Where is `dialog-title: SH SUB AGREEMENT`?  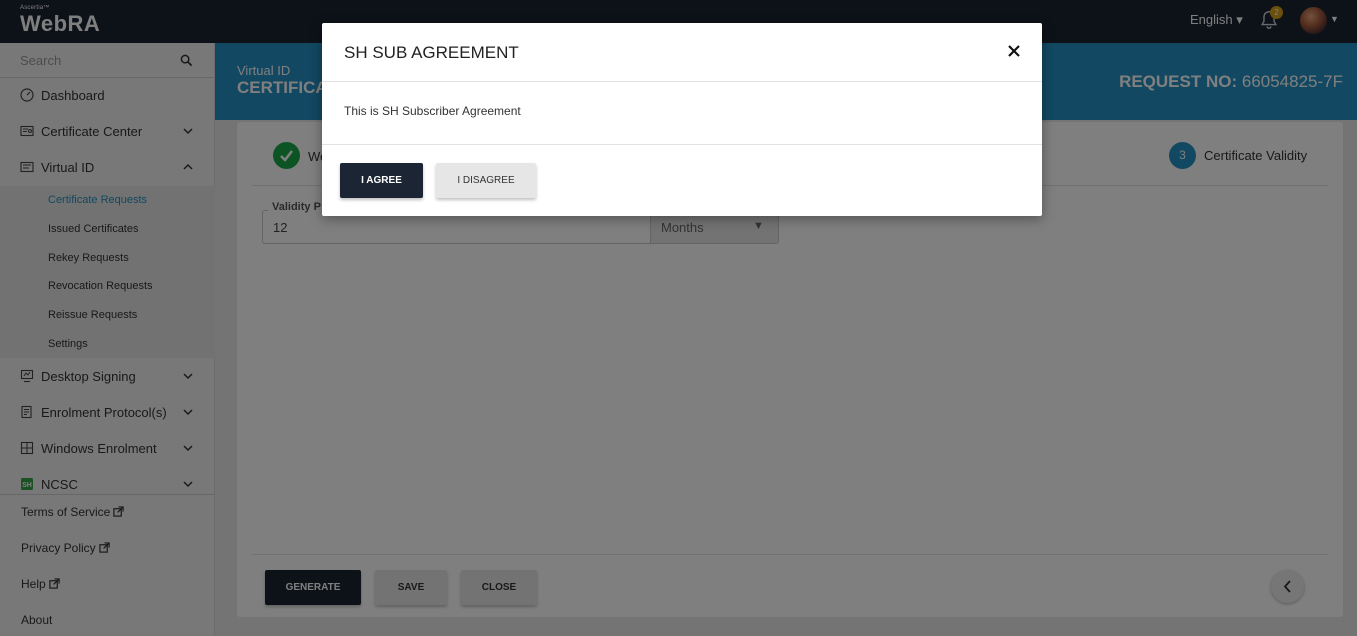
dialog-title: SH SUB AGREEMENT is located at coordinates (431, 52).